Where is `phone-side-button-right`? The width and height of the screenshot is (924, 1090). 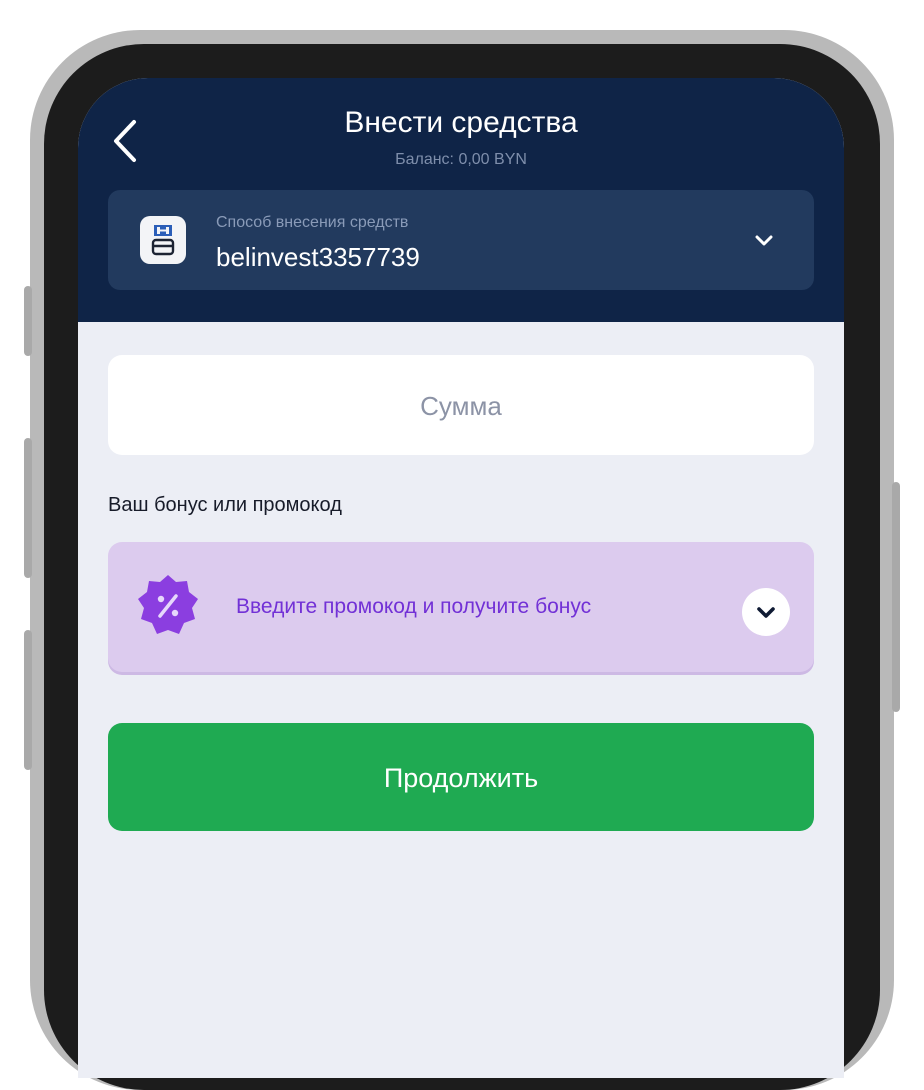 phone-side-button-right is located at coordinates (896, 597).